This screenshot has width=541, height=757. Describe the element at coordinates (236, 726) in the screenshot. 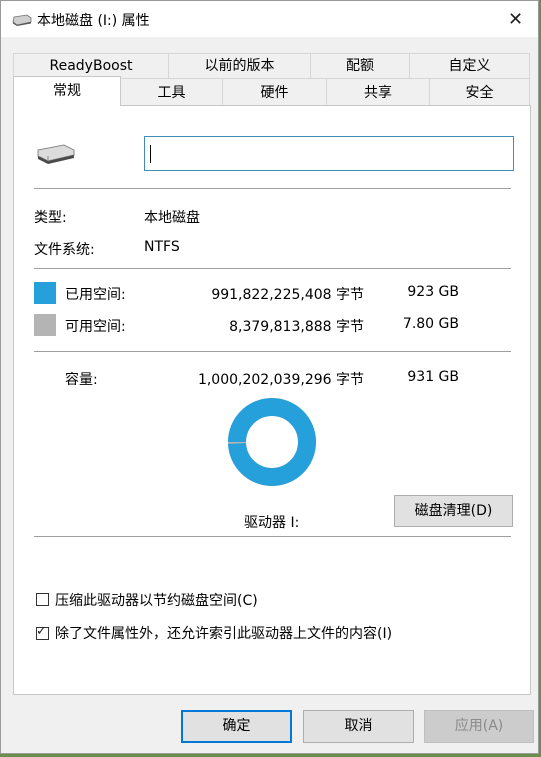

I see `ok-button: 确定` at that location.